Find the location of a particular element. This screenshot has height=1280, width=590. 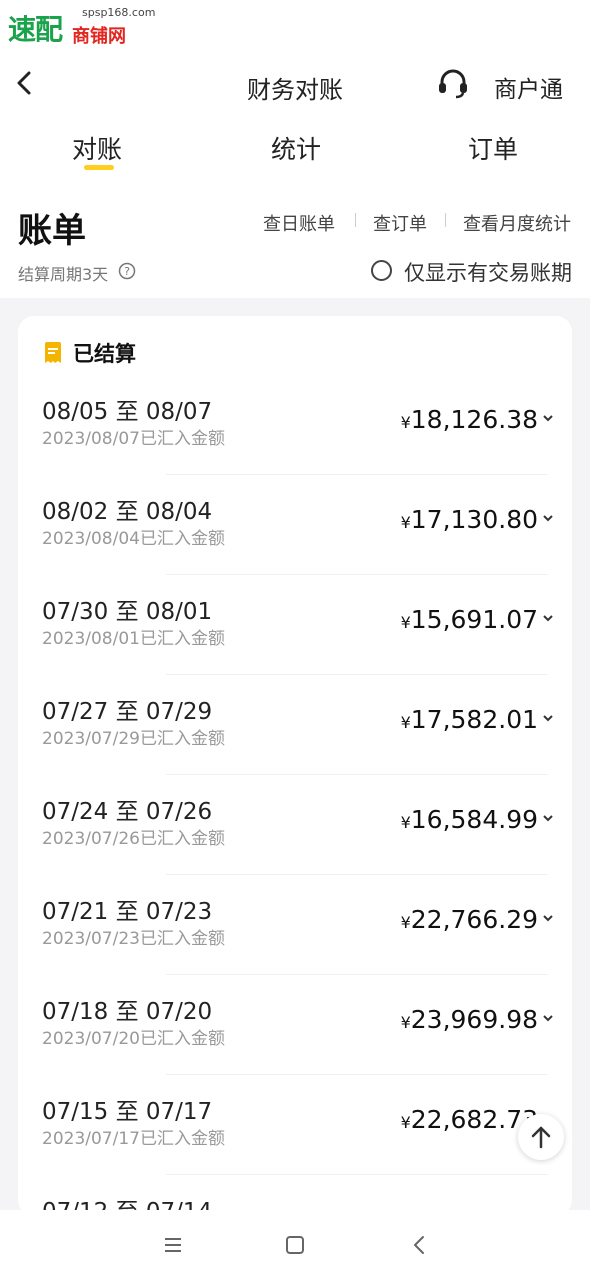

daily-bill-link: 查日账单 is located at coordinates (299, 223).